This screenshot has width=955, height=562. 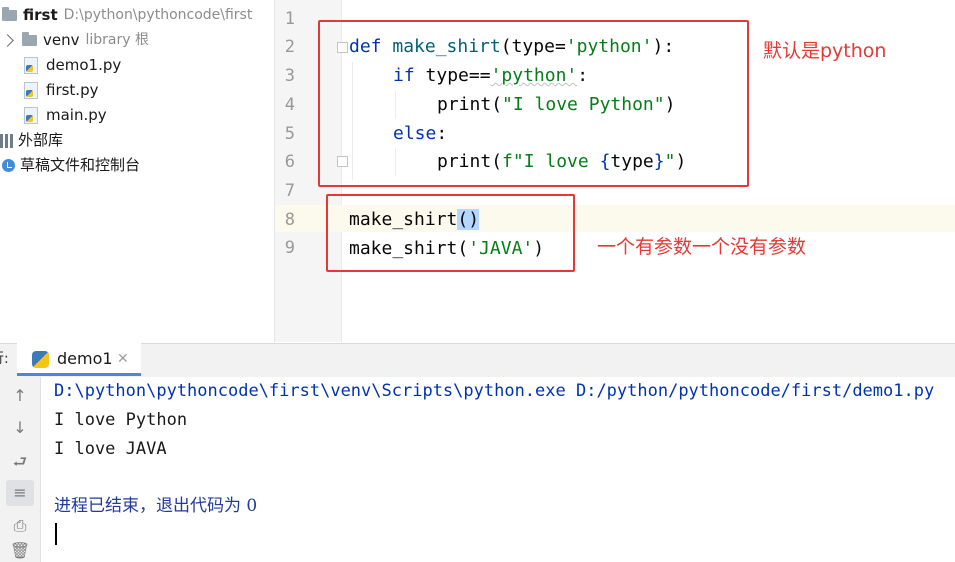 I want to click on tree-item-main: main.py, so click(x=65, y=115).